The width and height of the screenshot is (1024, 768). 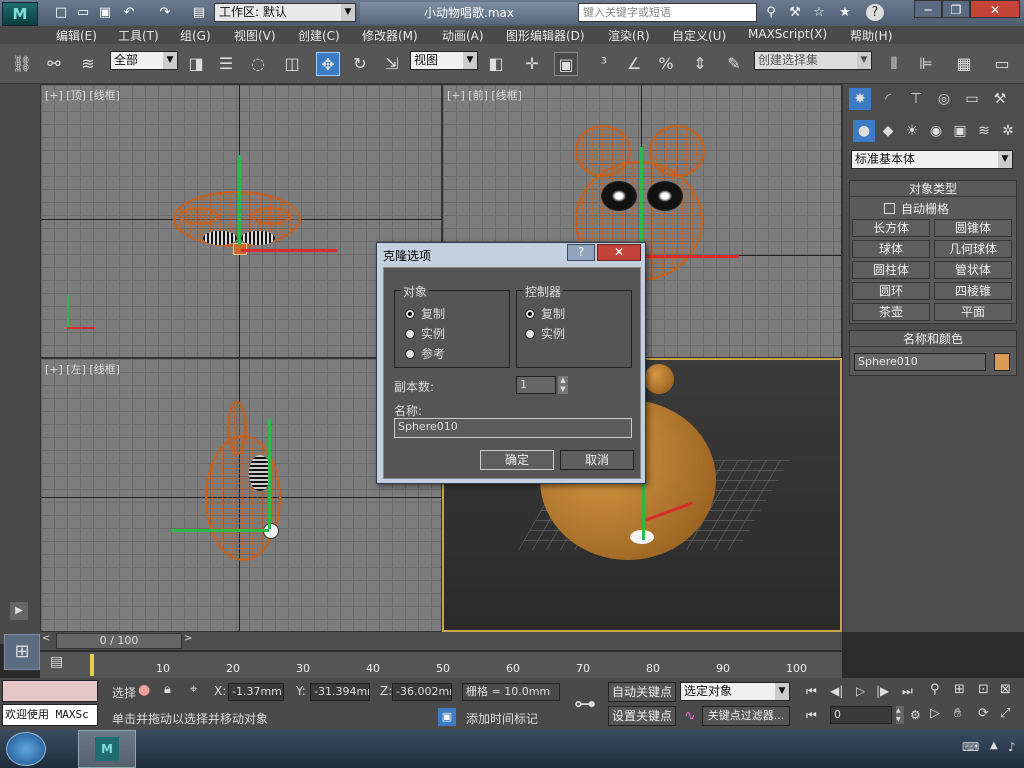 I want to click on helpers-icon: ▣, so click(x=960, y=131).